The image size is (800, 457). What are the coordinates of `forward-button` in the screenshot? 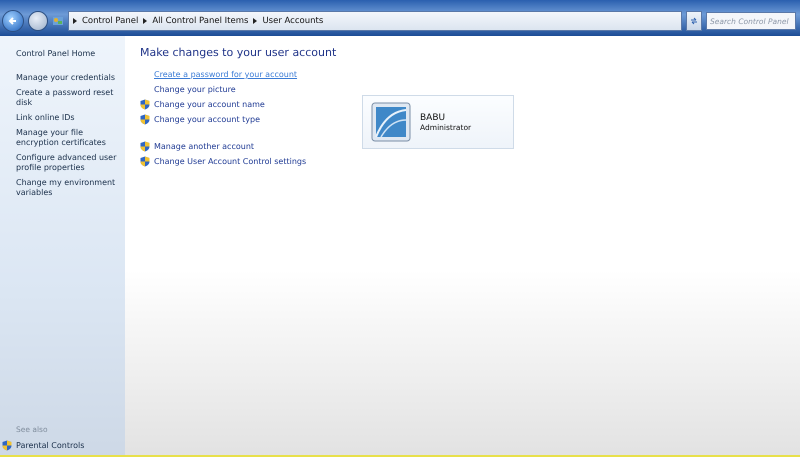 It's located at (38, 21).